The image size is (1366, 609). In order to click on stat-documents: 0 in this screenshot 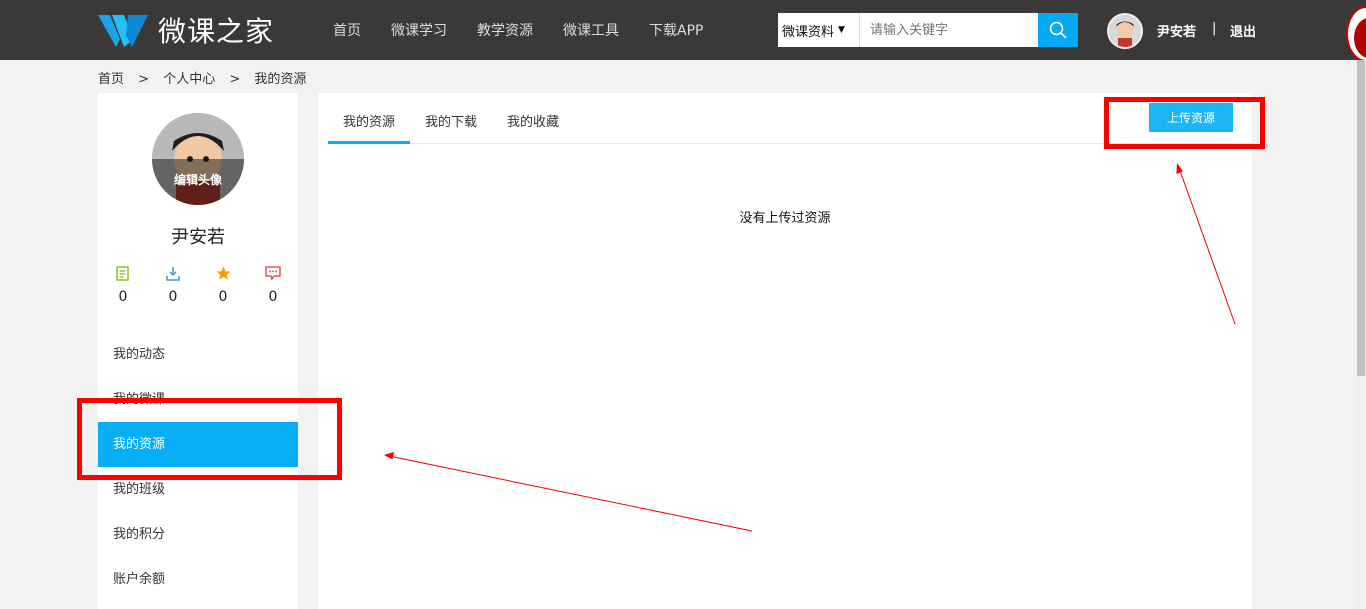, I will do `click(123, 285)`.